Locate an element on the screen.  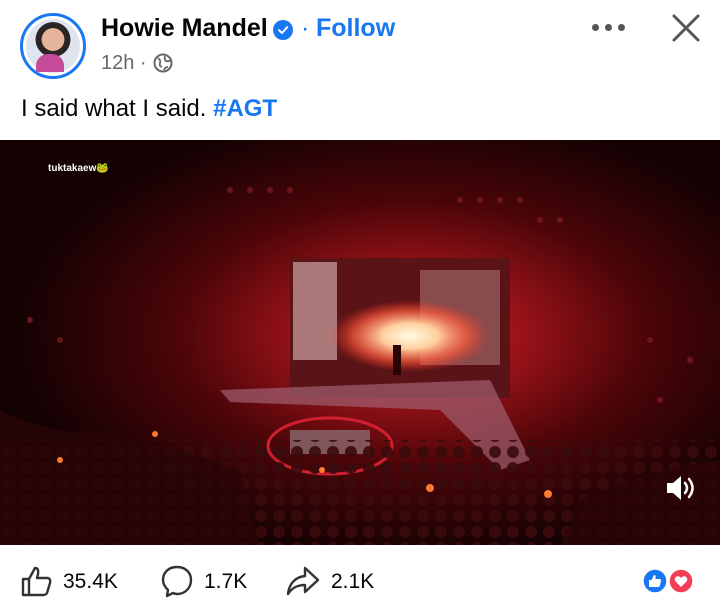
like-icon is located at coordinates (36, 581).